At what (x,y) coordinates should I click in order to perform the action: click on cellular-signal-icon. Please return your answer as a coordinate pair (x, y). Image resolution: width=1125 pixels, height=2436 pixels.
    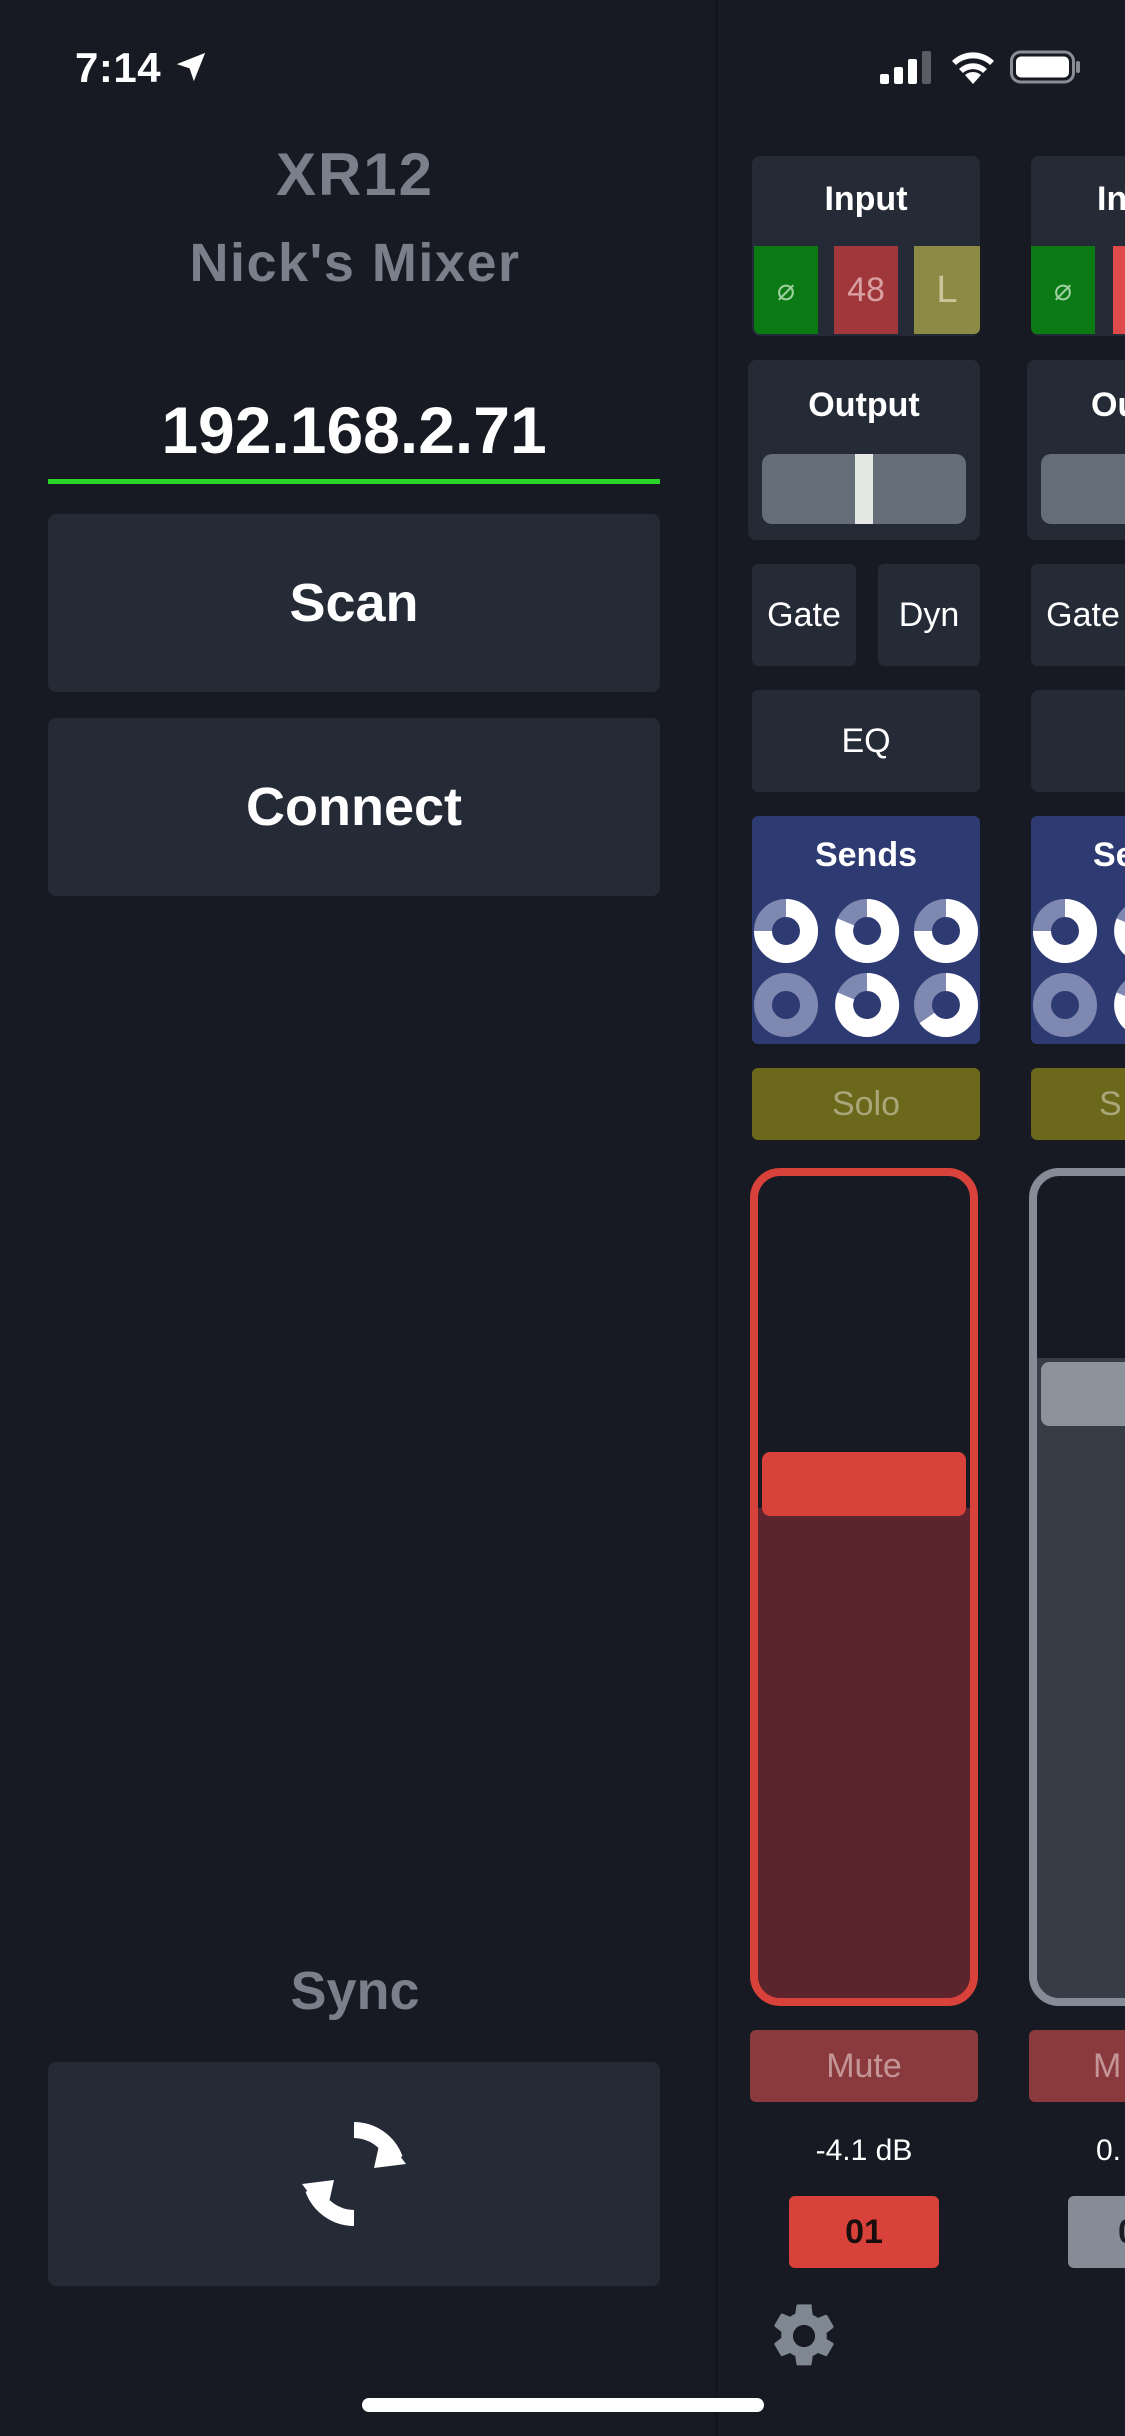
    Looking at the image, I should click on (905, 67).